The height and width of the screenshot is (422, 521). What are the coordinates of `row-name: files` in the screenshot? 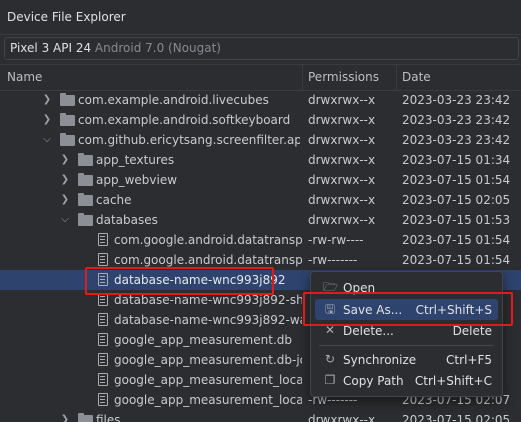 It's located at (108, 417).